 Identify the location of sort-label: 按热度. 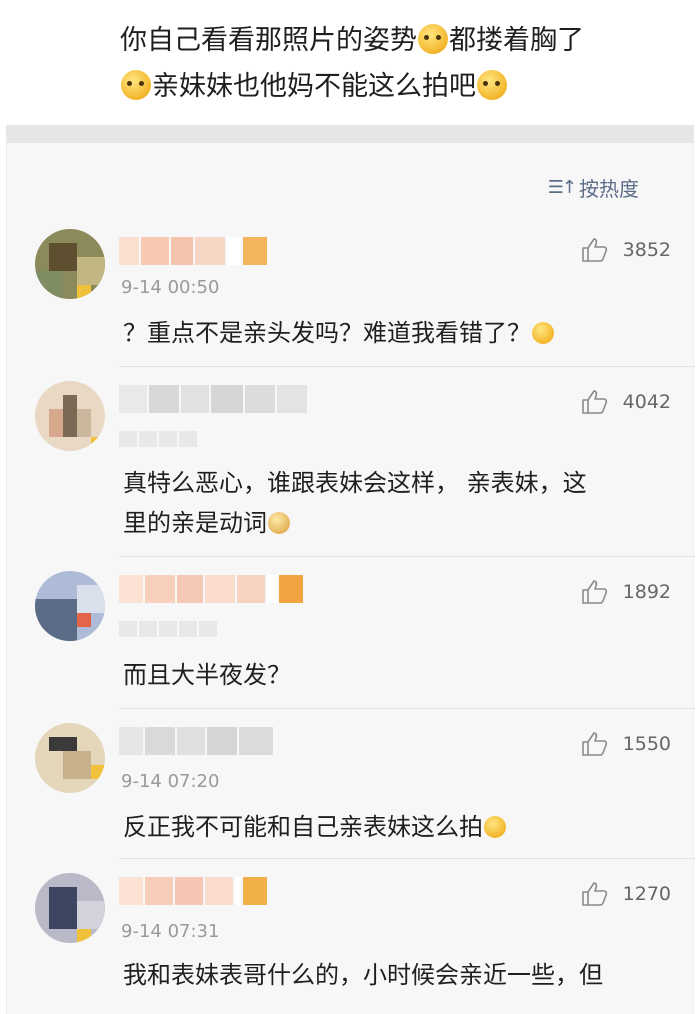
(609, 189).